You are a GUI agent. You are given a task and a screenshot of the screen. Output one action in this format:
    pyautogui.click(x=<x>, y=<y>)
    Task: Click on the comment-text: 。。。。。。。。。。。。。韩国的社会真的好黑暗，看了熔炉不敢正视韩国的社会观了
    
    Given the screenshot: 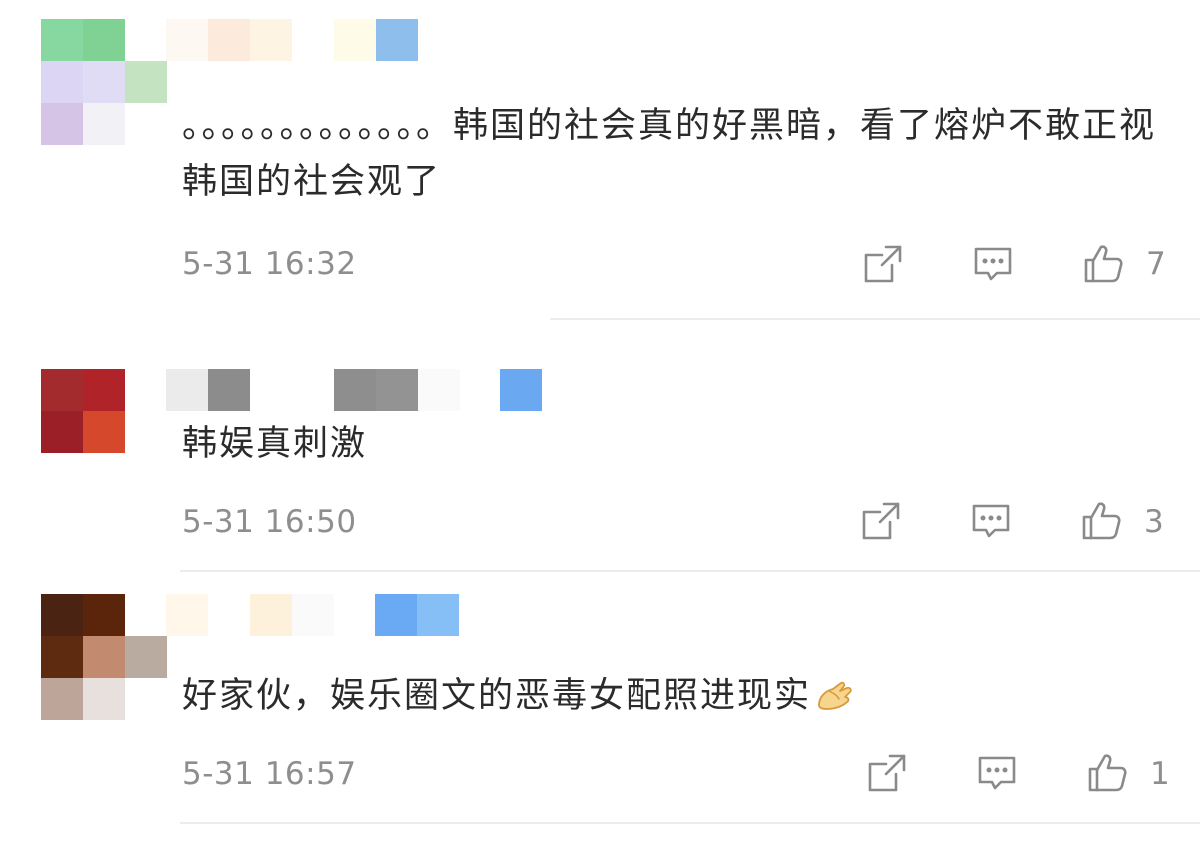 What is the action you would take?
    pyautogui.click(x=669, y=154)
    